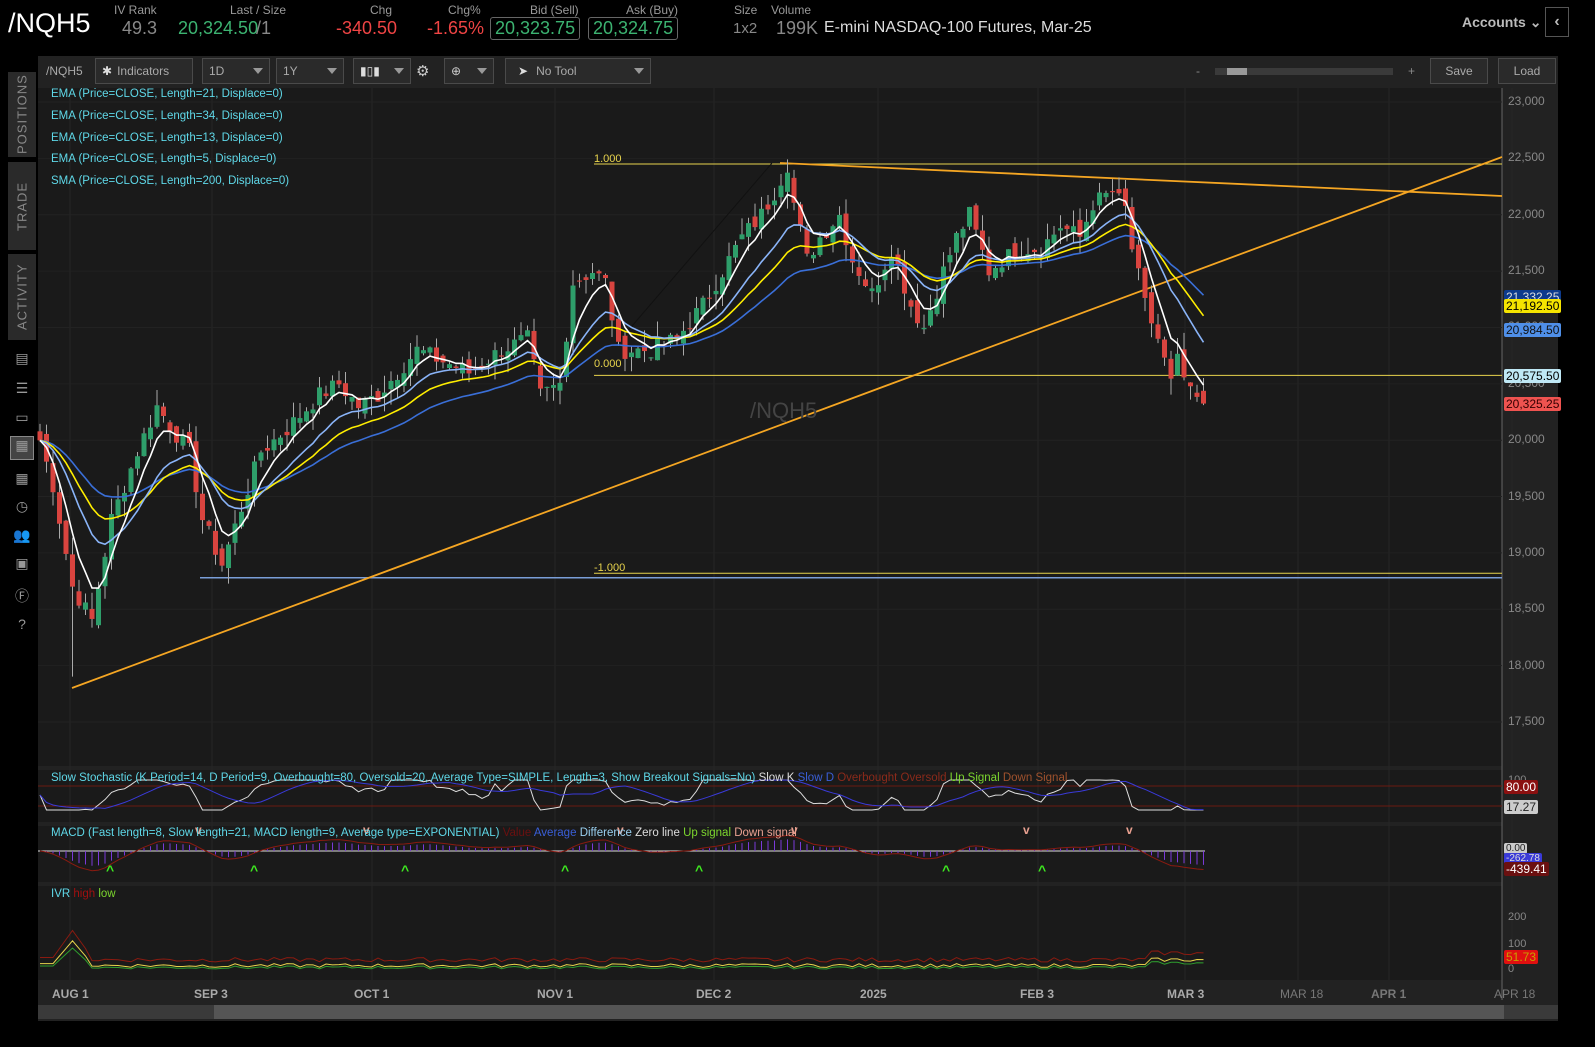 The image size is (1595, 1047). What do you see at coordinates (859, 1012) in the screenshot?
I see `scrollbar-thumb` at bounding box center [859, 1012].